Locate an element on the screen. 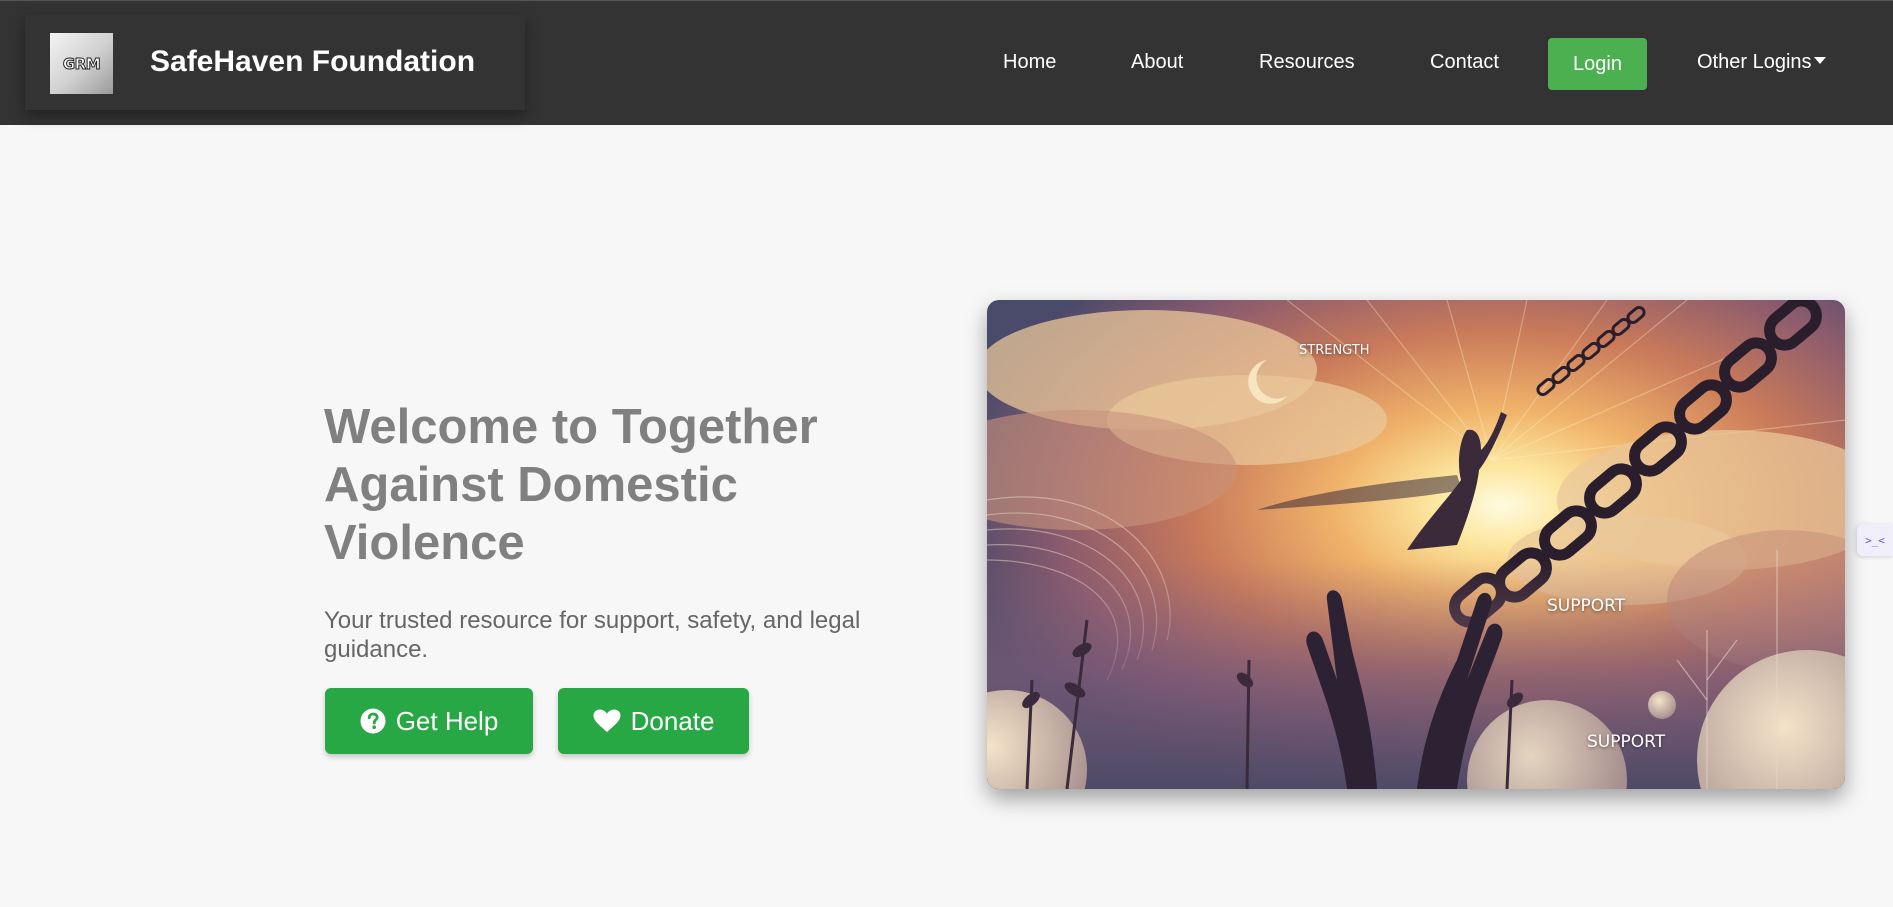  donate-label: Donate is located at coordinates (672, 720).